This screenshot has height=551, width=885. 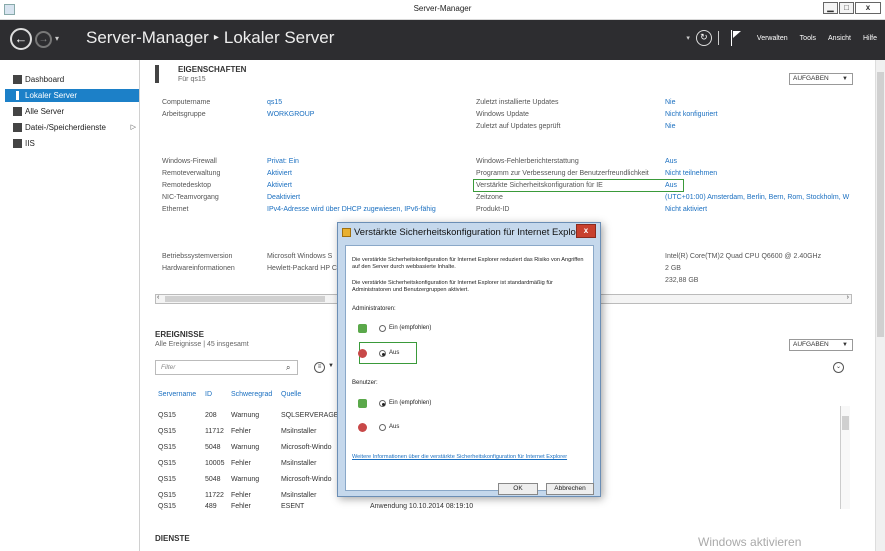 What do you see at coordinates (671, 161) in the screenshot?
I see `prop-value-error-reporting: Aus` at bounding box center [671, 161].